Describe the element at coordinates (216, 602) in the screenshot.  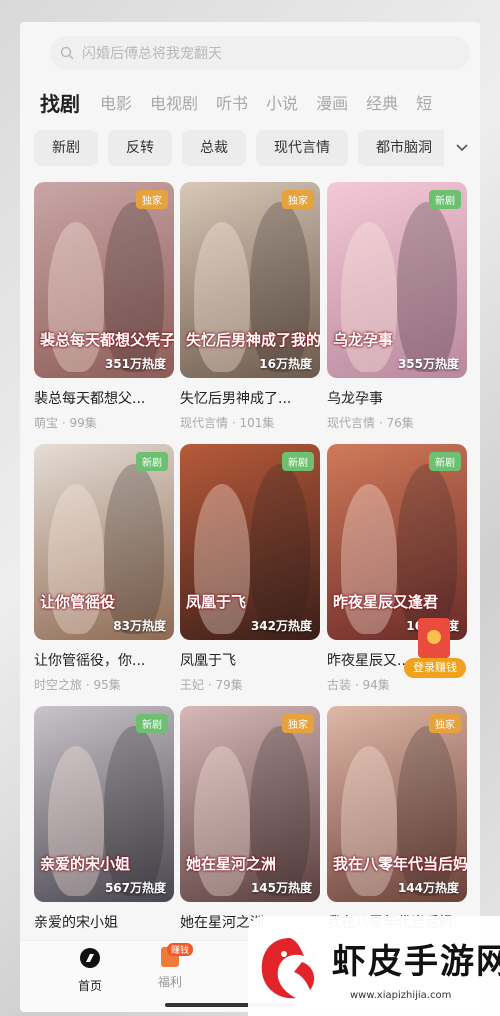
I see `poster-title-art: 凤凰于飞` at that location.